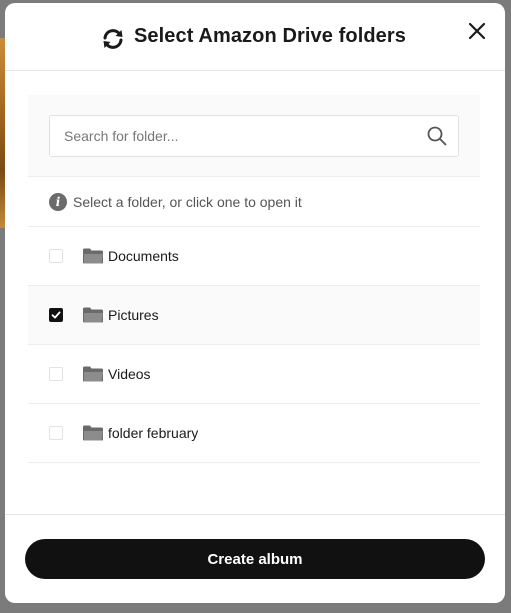  I want to click on folder-name: Documents, so click(143, 256).